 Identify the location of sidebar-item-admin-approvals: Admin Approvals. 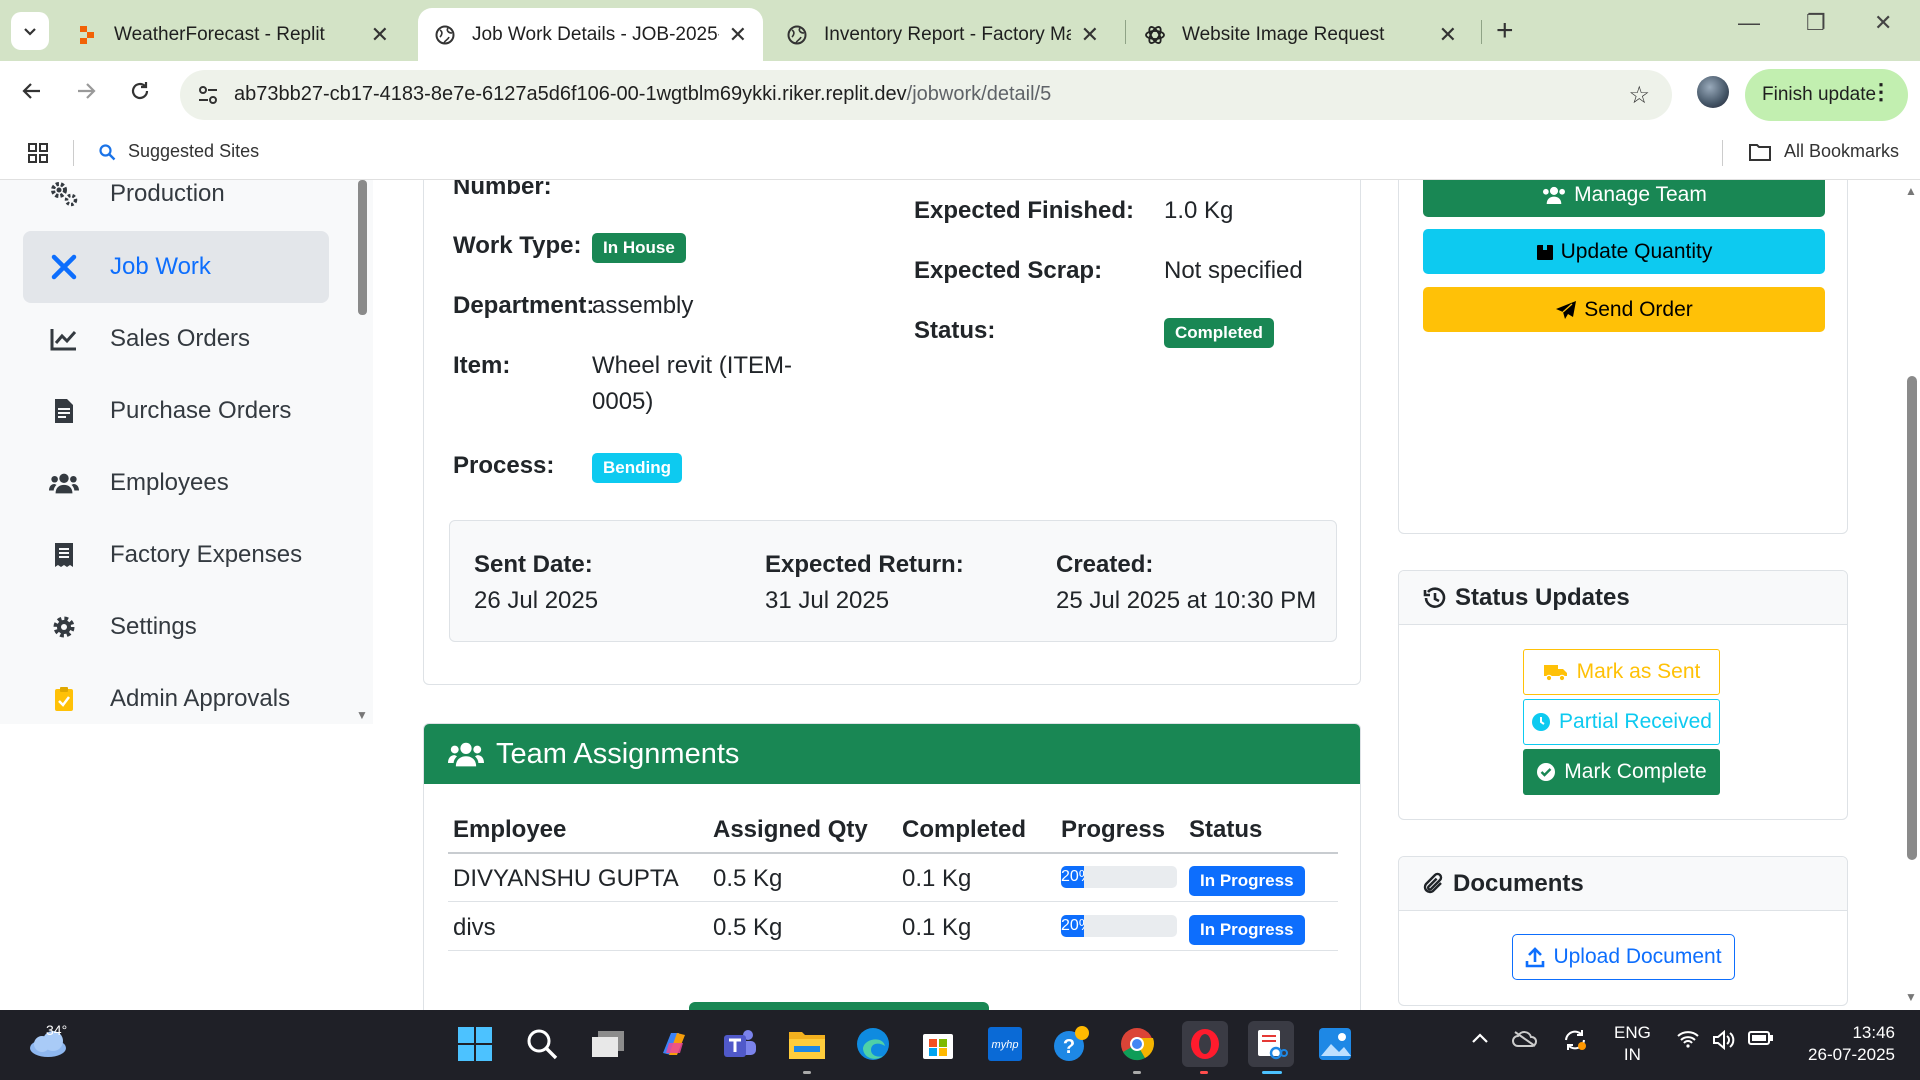
(176, 693).